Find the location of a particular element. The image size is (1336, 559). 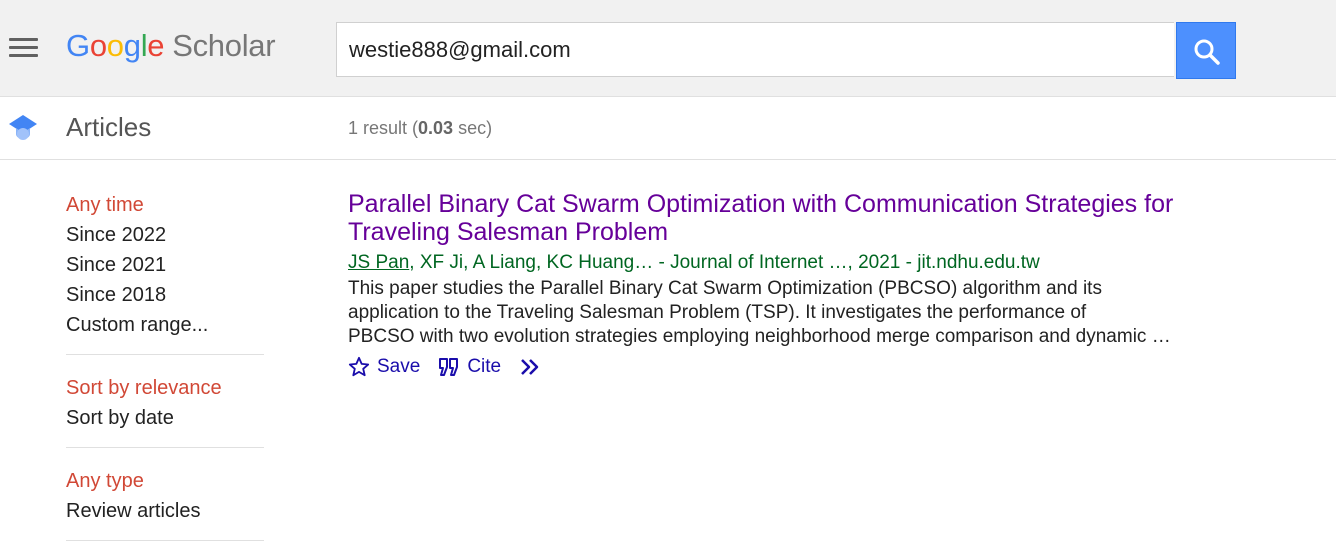

filter-since-2018: Since 2018 is located at coordinates (165, 295).